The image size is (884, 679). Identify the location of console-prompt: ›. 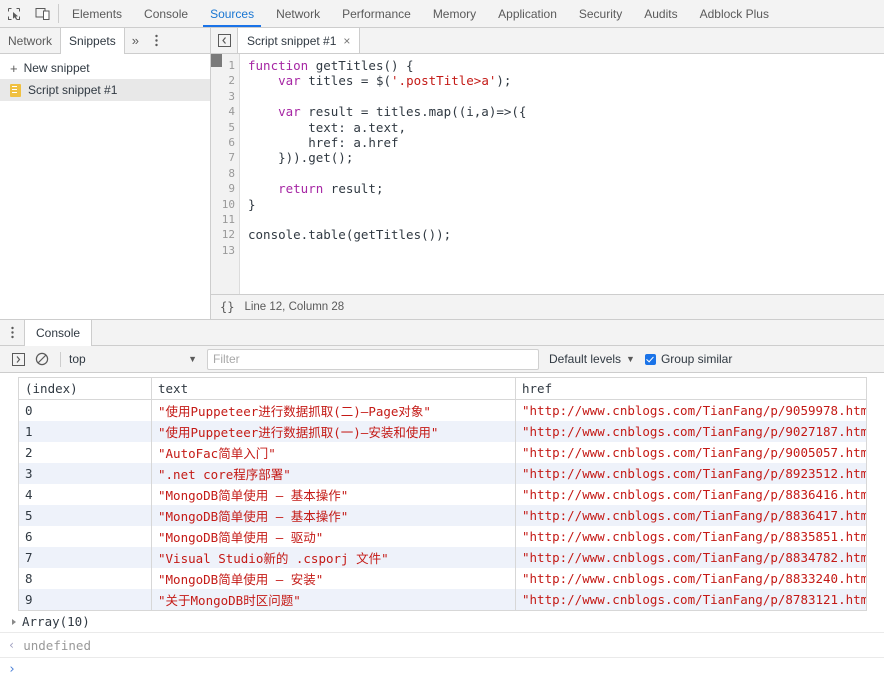
(442, 668).